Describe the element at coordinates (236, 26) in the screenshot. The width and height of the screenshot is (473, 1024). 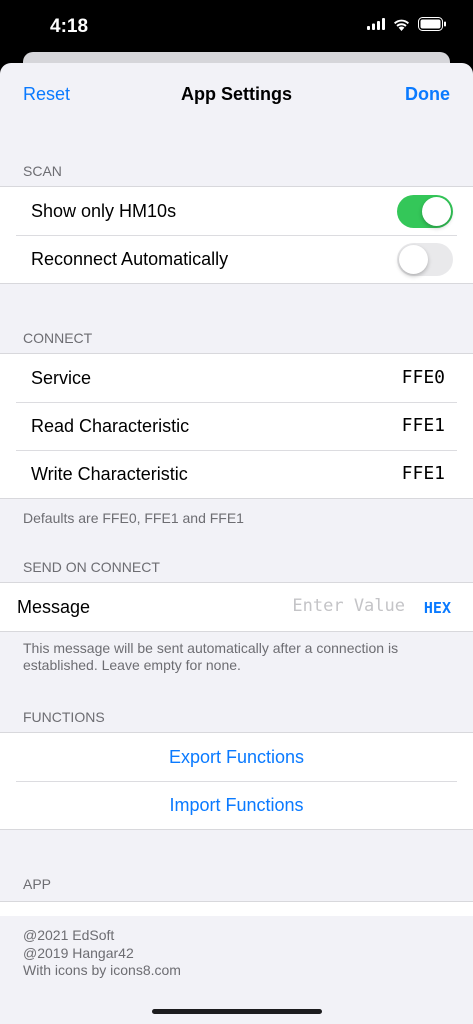
I see `status-bar: 4:18` at that location.